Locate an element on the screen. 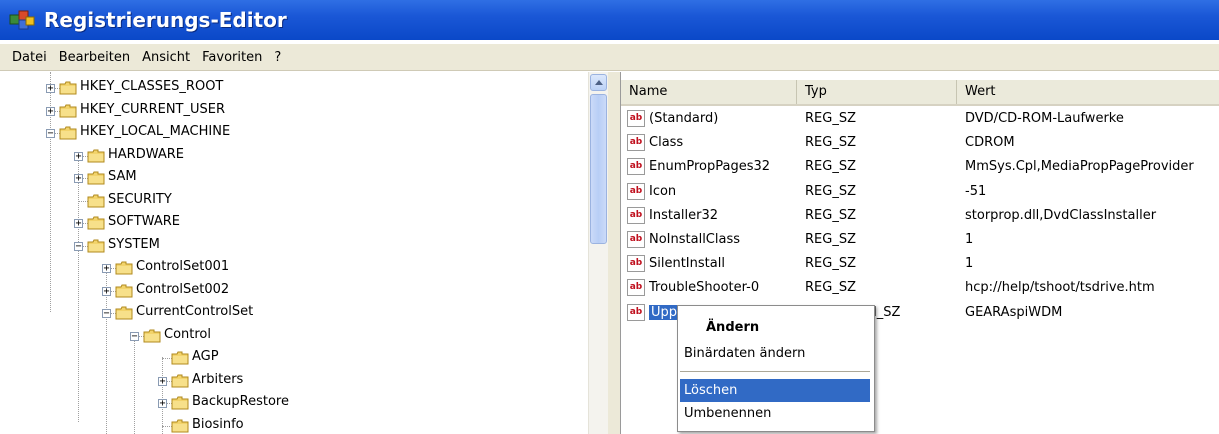 This screenshot has width=1219, height=434. tree-item-system: − SYSTEM is located at coordinates (294, 246).